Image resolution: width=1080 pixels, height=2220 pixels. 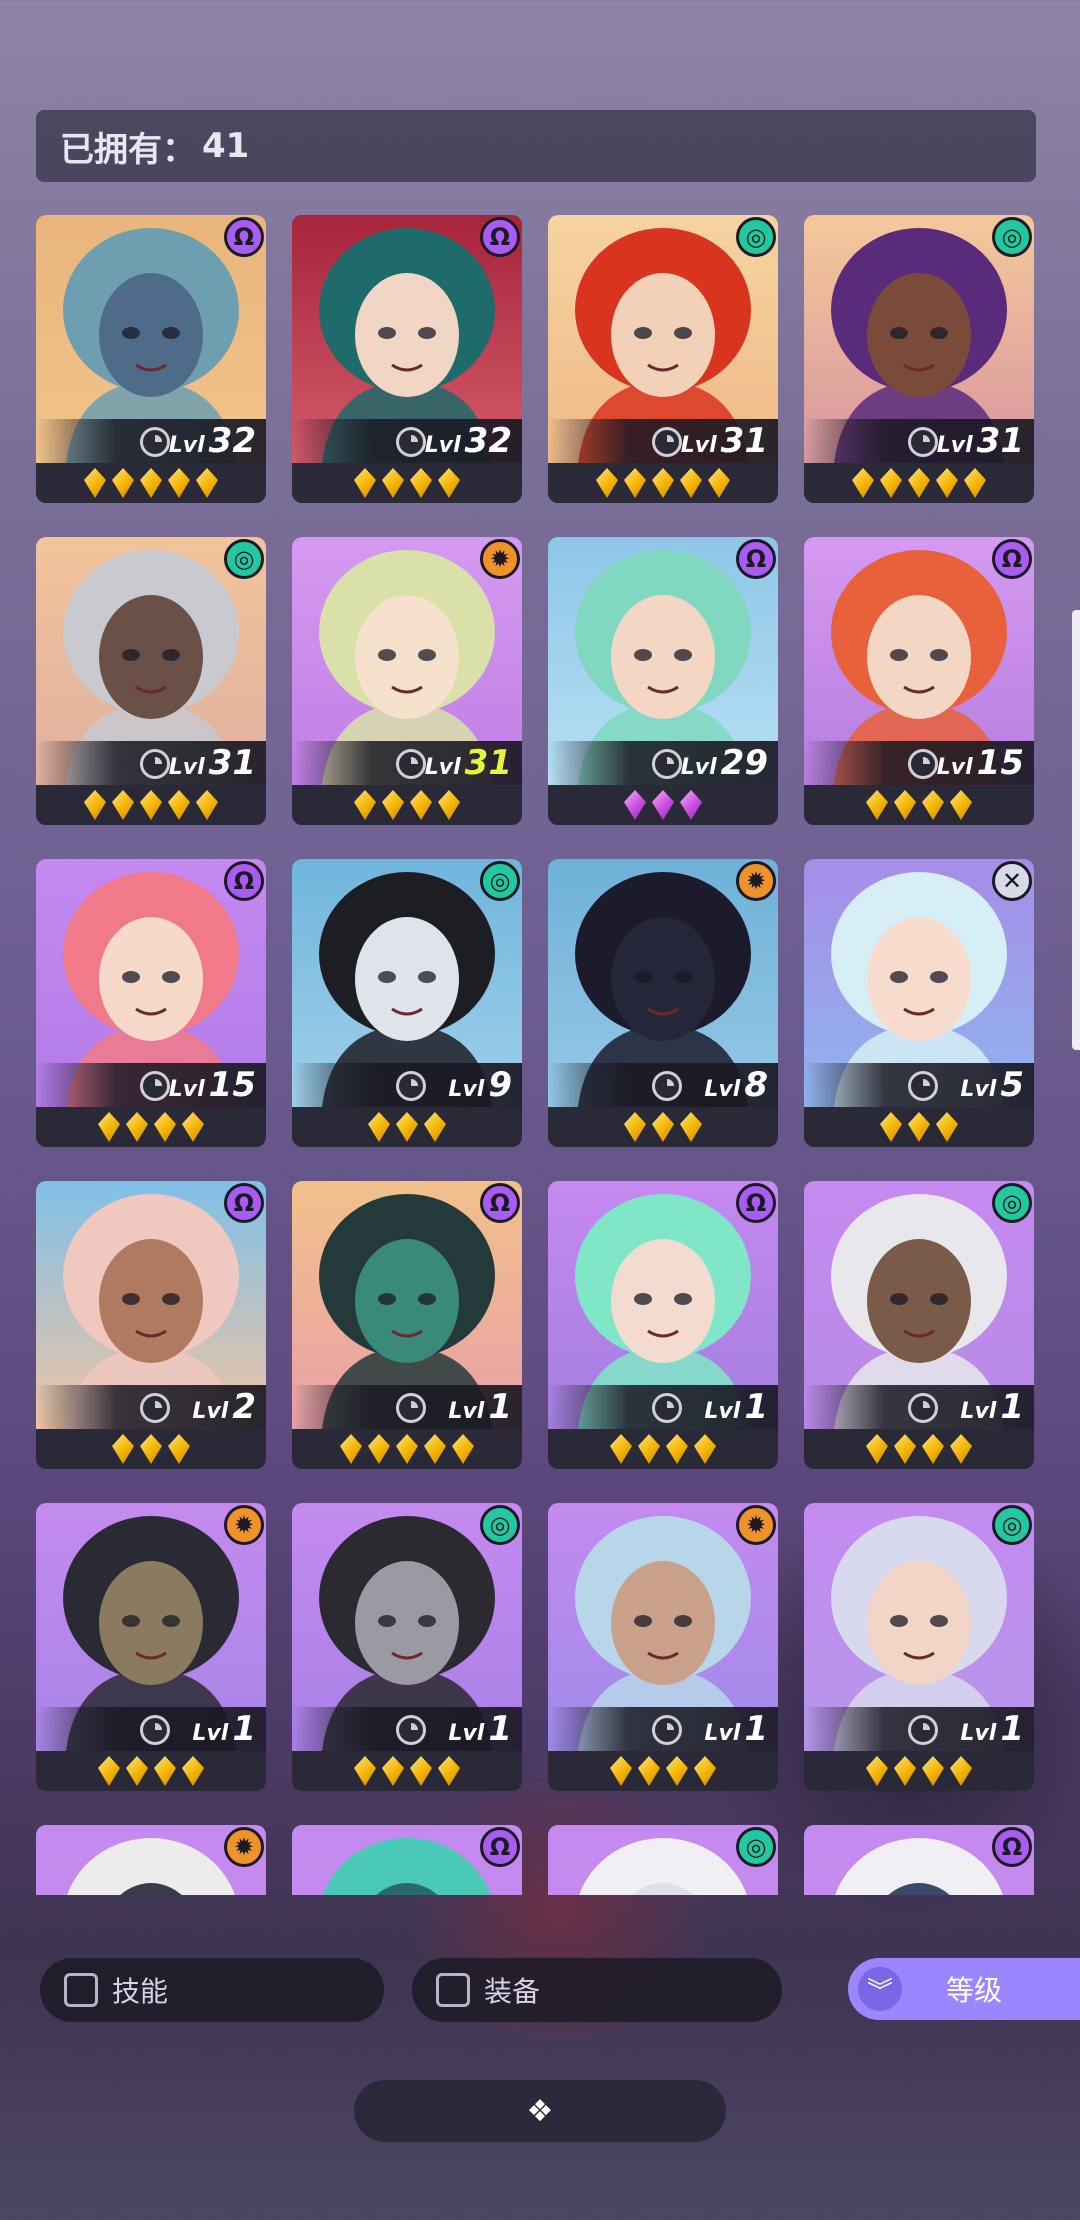 What do you see at coordinates (540, 2111) in the screenshot?
I see `bottom-collapse-handle: ❖` at bounding box center [540, 2111].